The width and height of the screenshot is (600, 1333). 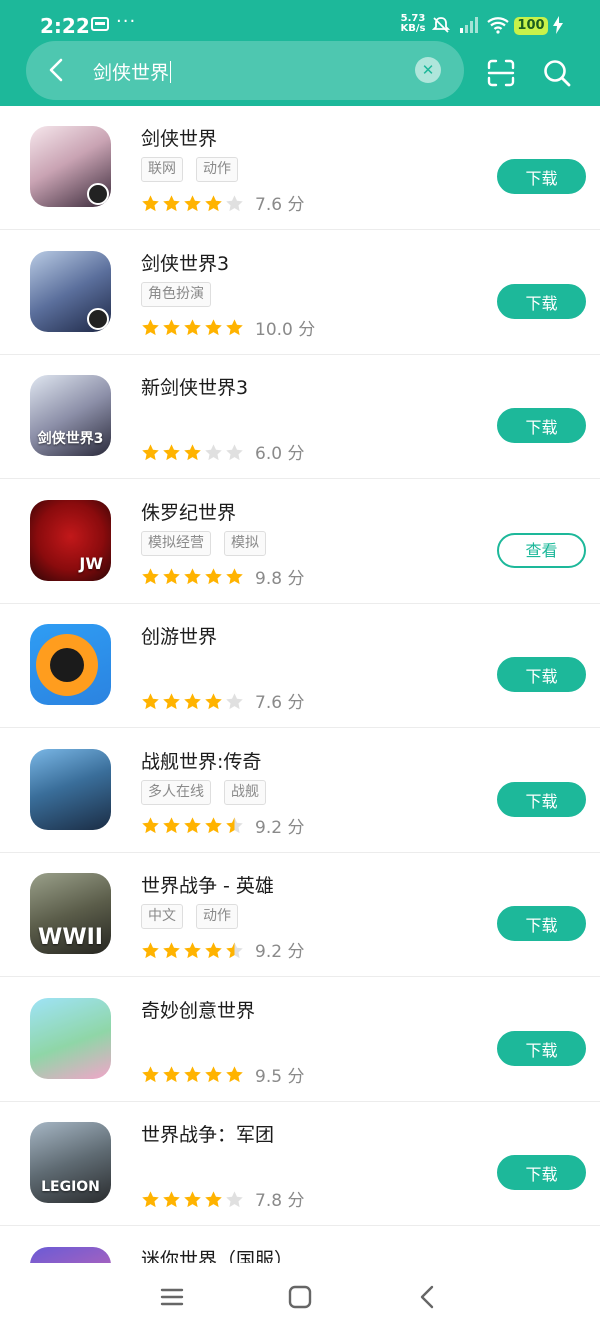 I want to click on star-half-icon, so click(x=234, y=949).